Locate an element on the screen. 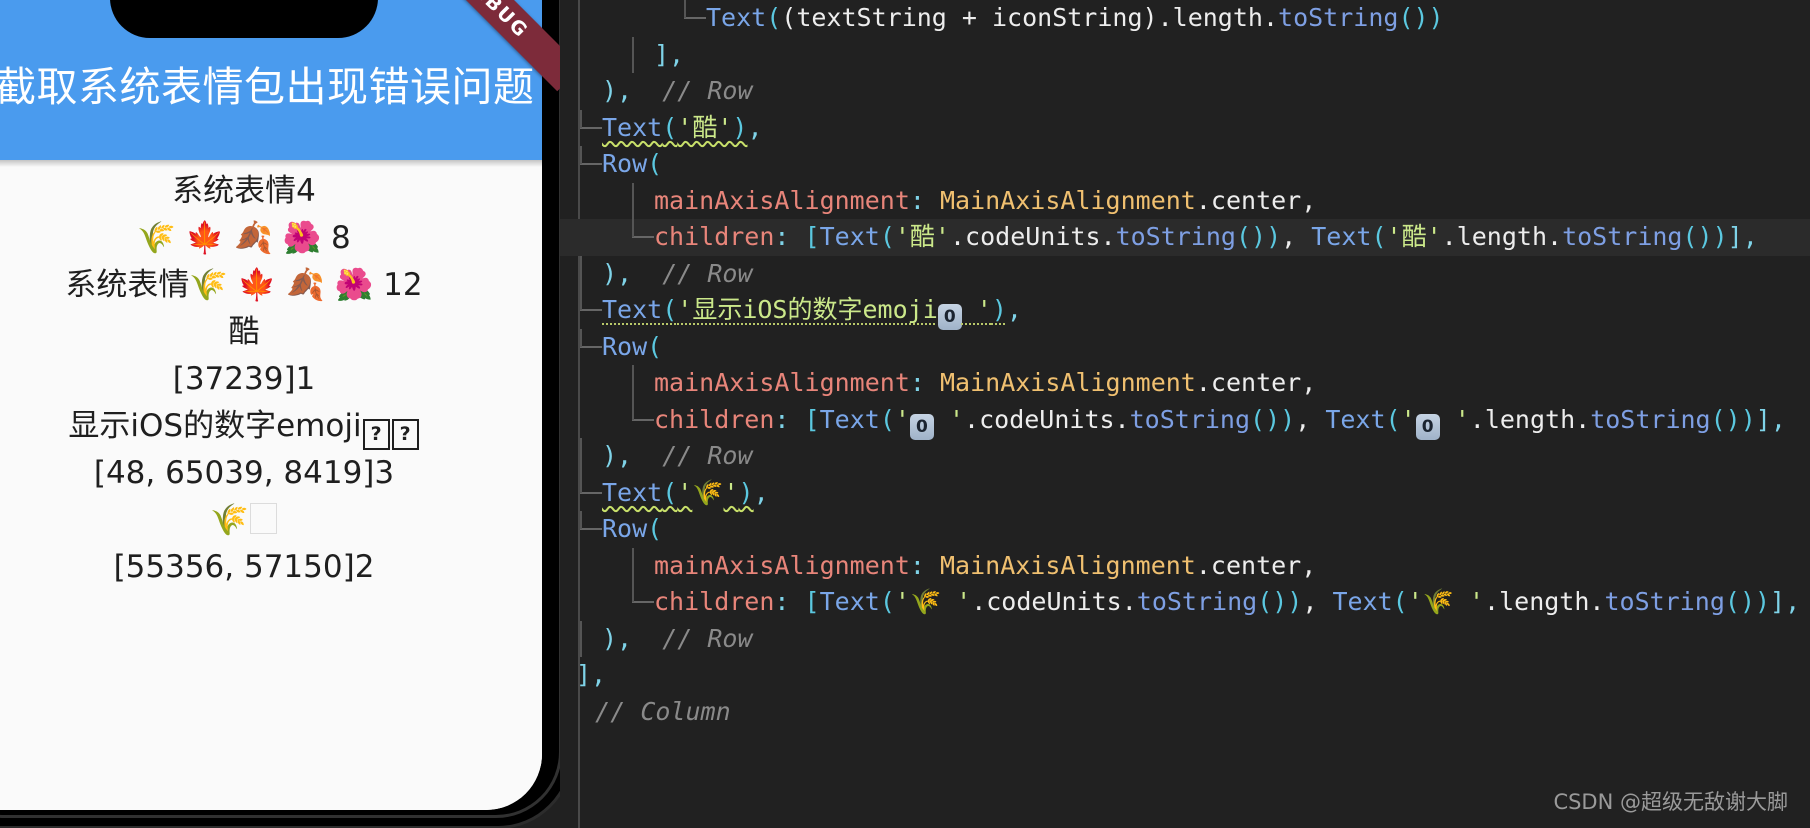  code-line-text: Text('🌾'), is located at coordinates (685, 493).